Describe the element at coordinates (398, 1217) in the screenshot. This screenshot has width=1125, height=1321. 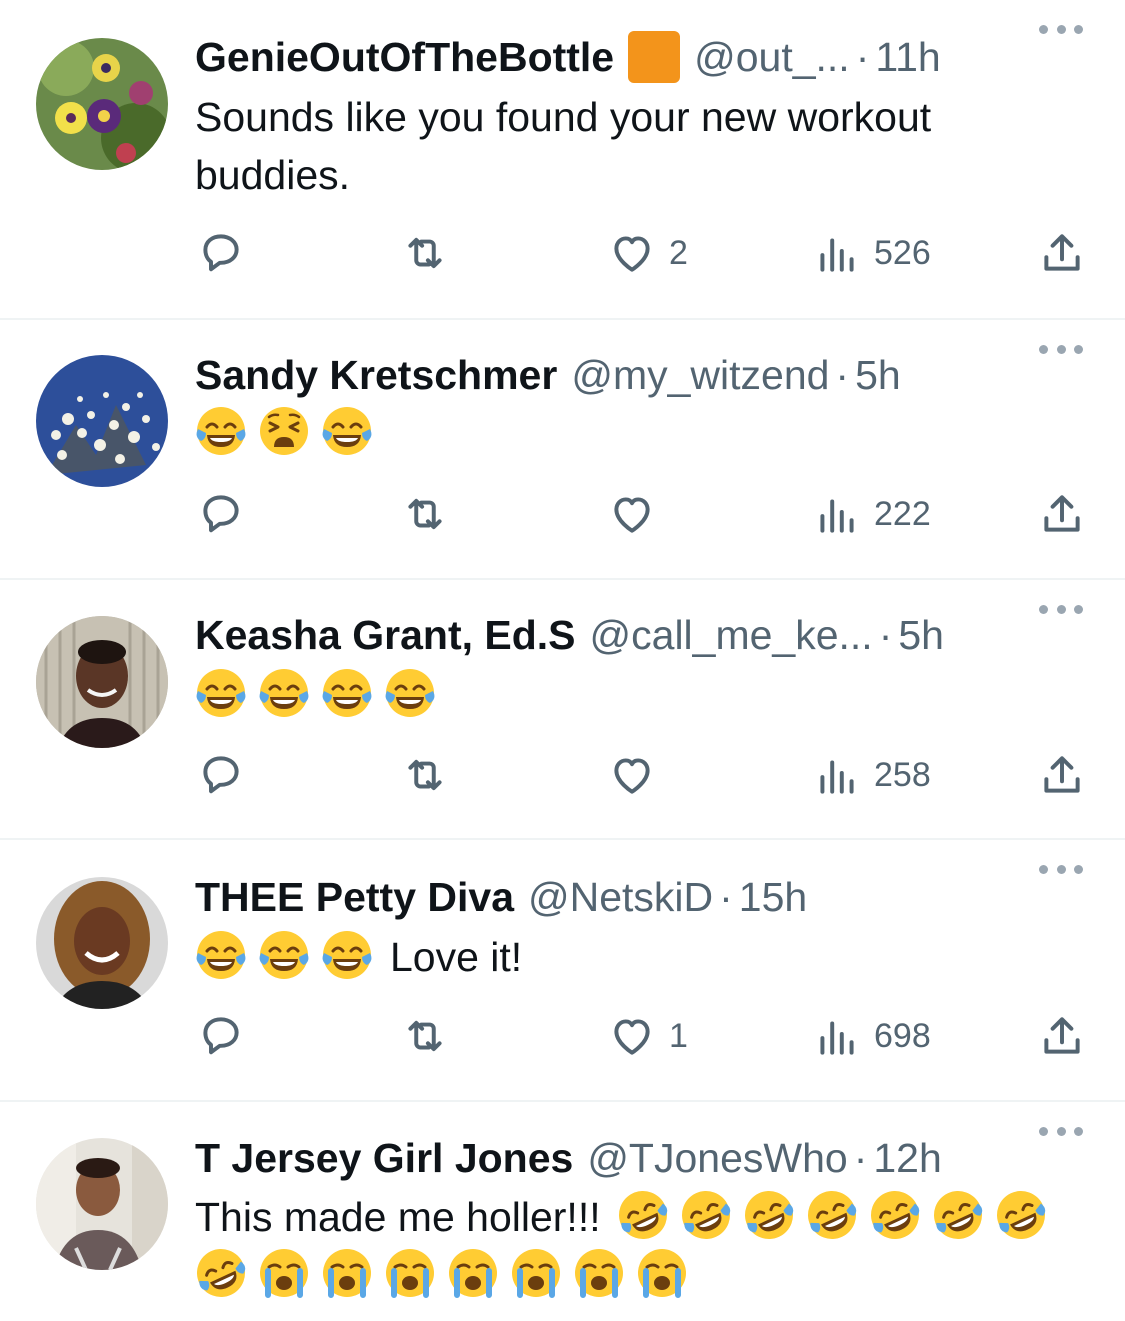
I see `tweet-text-content: This made me holler!!!` at that location.